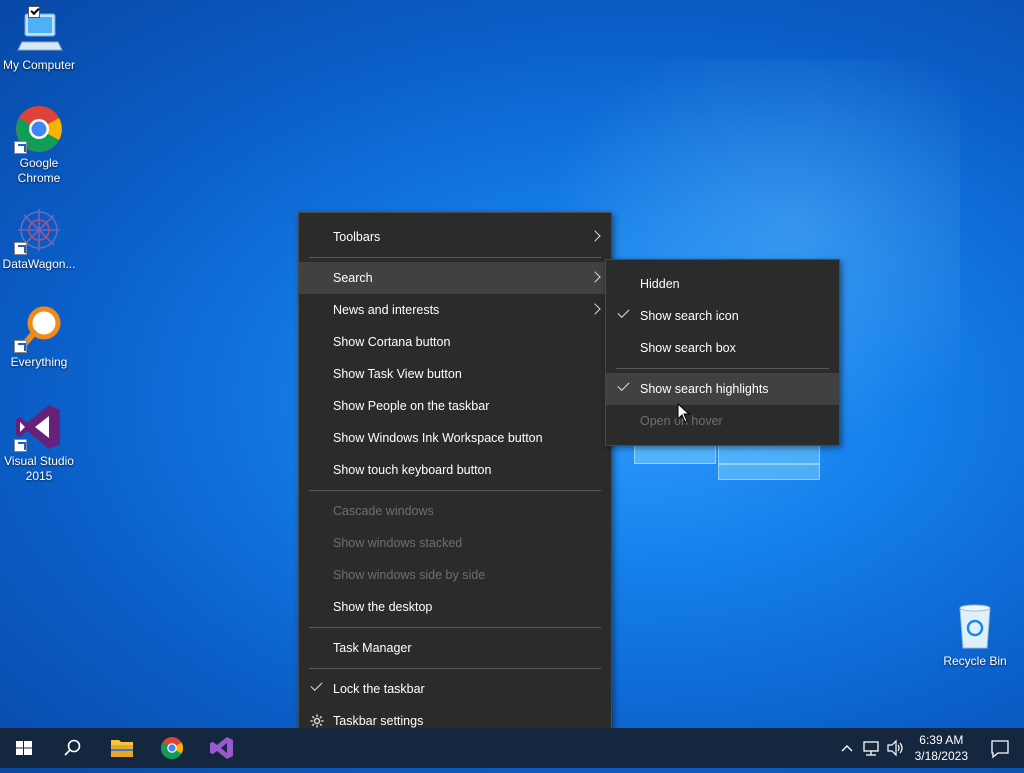 Image resolution: width=1024 pixels, height=773 pixels. Describe the element at coordinates (412, 470) in the screenshot. I see `menu-item-label: Show touch keyboard button` at that location.